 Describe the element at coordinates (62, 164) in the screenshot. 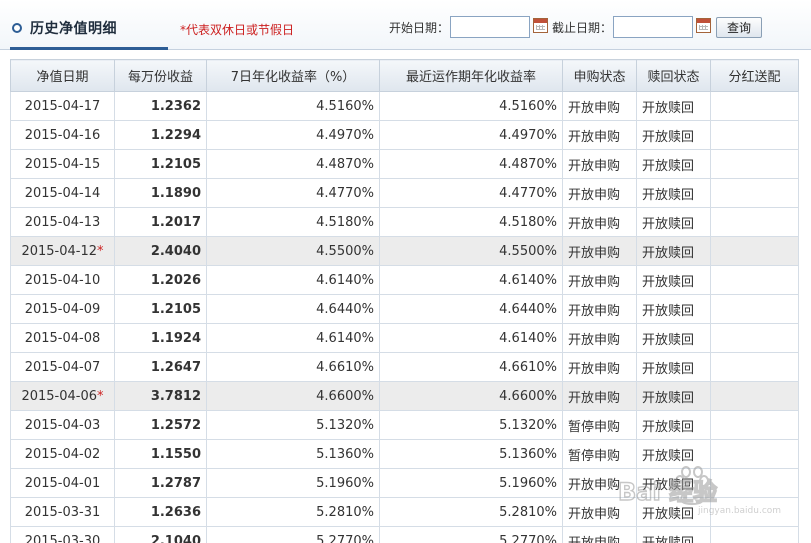

I see `cell-date: 2015-04-15` at that location.